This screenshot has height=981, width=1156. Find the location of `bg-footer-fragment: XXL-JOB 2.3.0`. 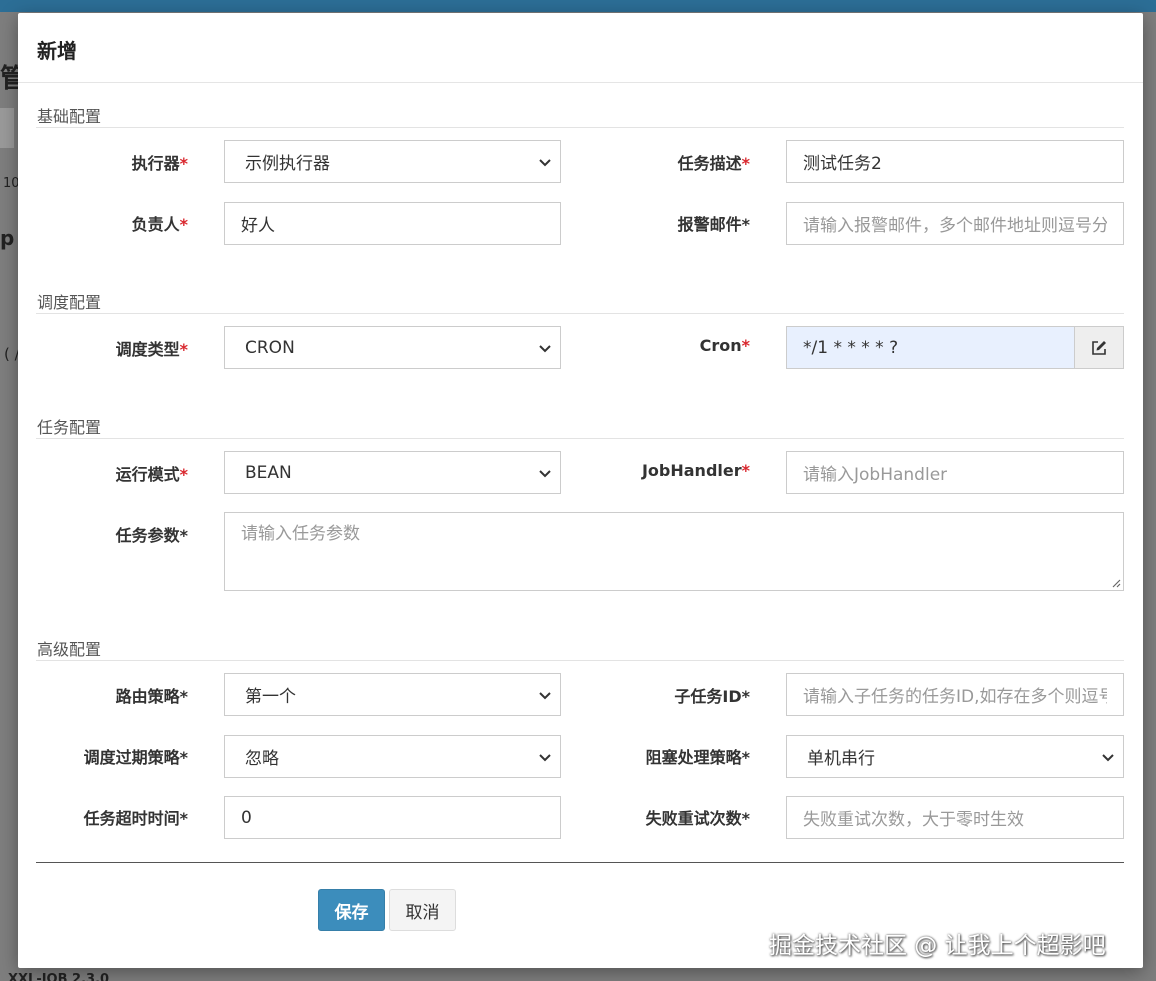

bg-footer-fragment: XXL-JOB 2.3.0 is located at coordinates (59, 976).